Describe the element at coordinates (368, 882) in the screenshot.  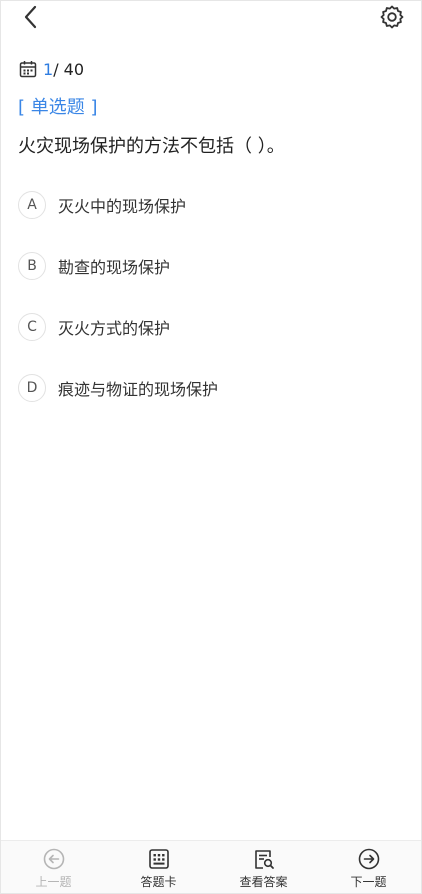
I see `next-question-label: 下一题` at that location.